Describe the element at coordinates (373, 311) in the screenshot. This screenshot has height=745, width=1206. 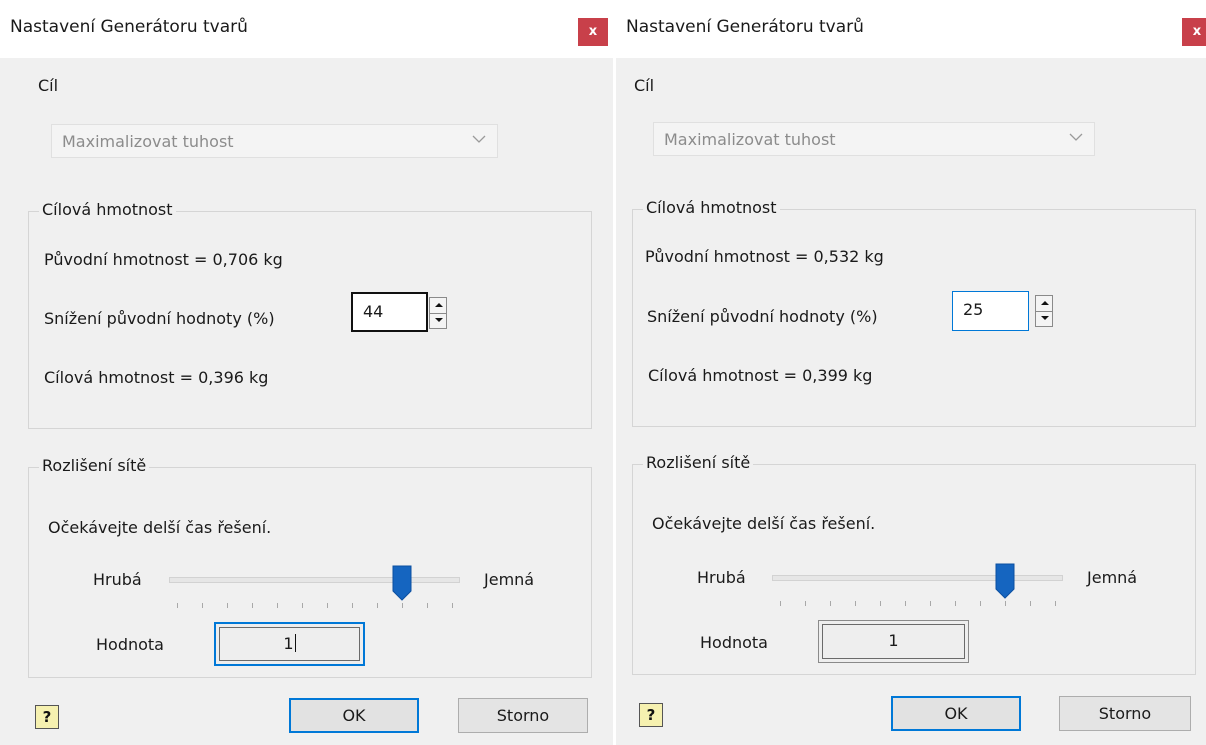
I see `reduction-value: 44` at that location.